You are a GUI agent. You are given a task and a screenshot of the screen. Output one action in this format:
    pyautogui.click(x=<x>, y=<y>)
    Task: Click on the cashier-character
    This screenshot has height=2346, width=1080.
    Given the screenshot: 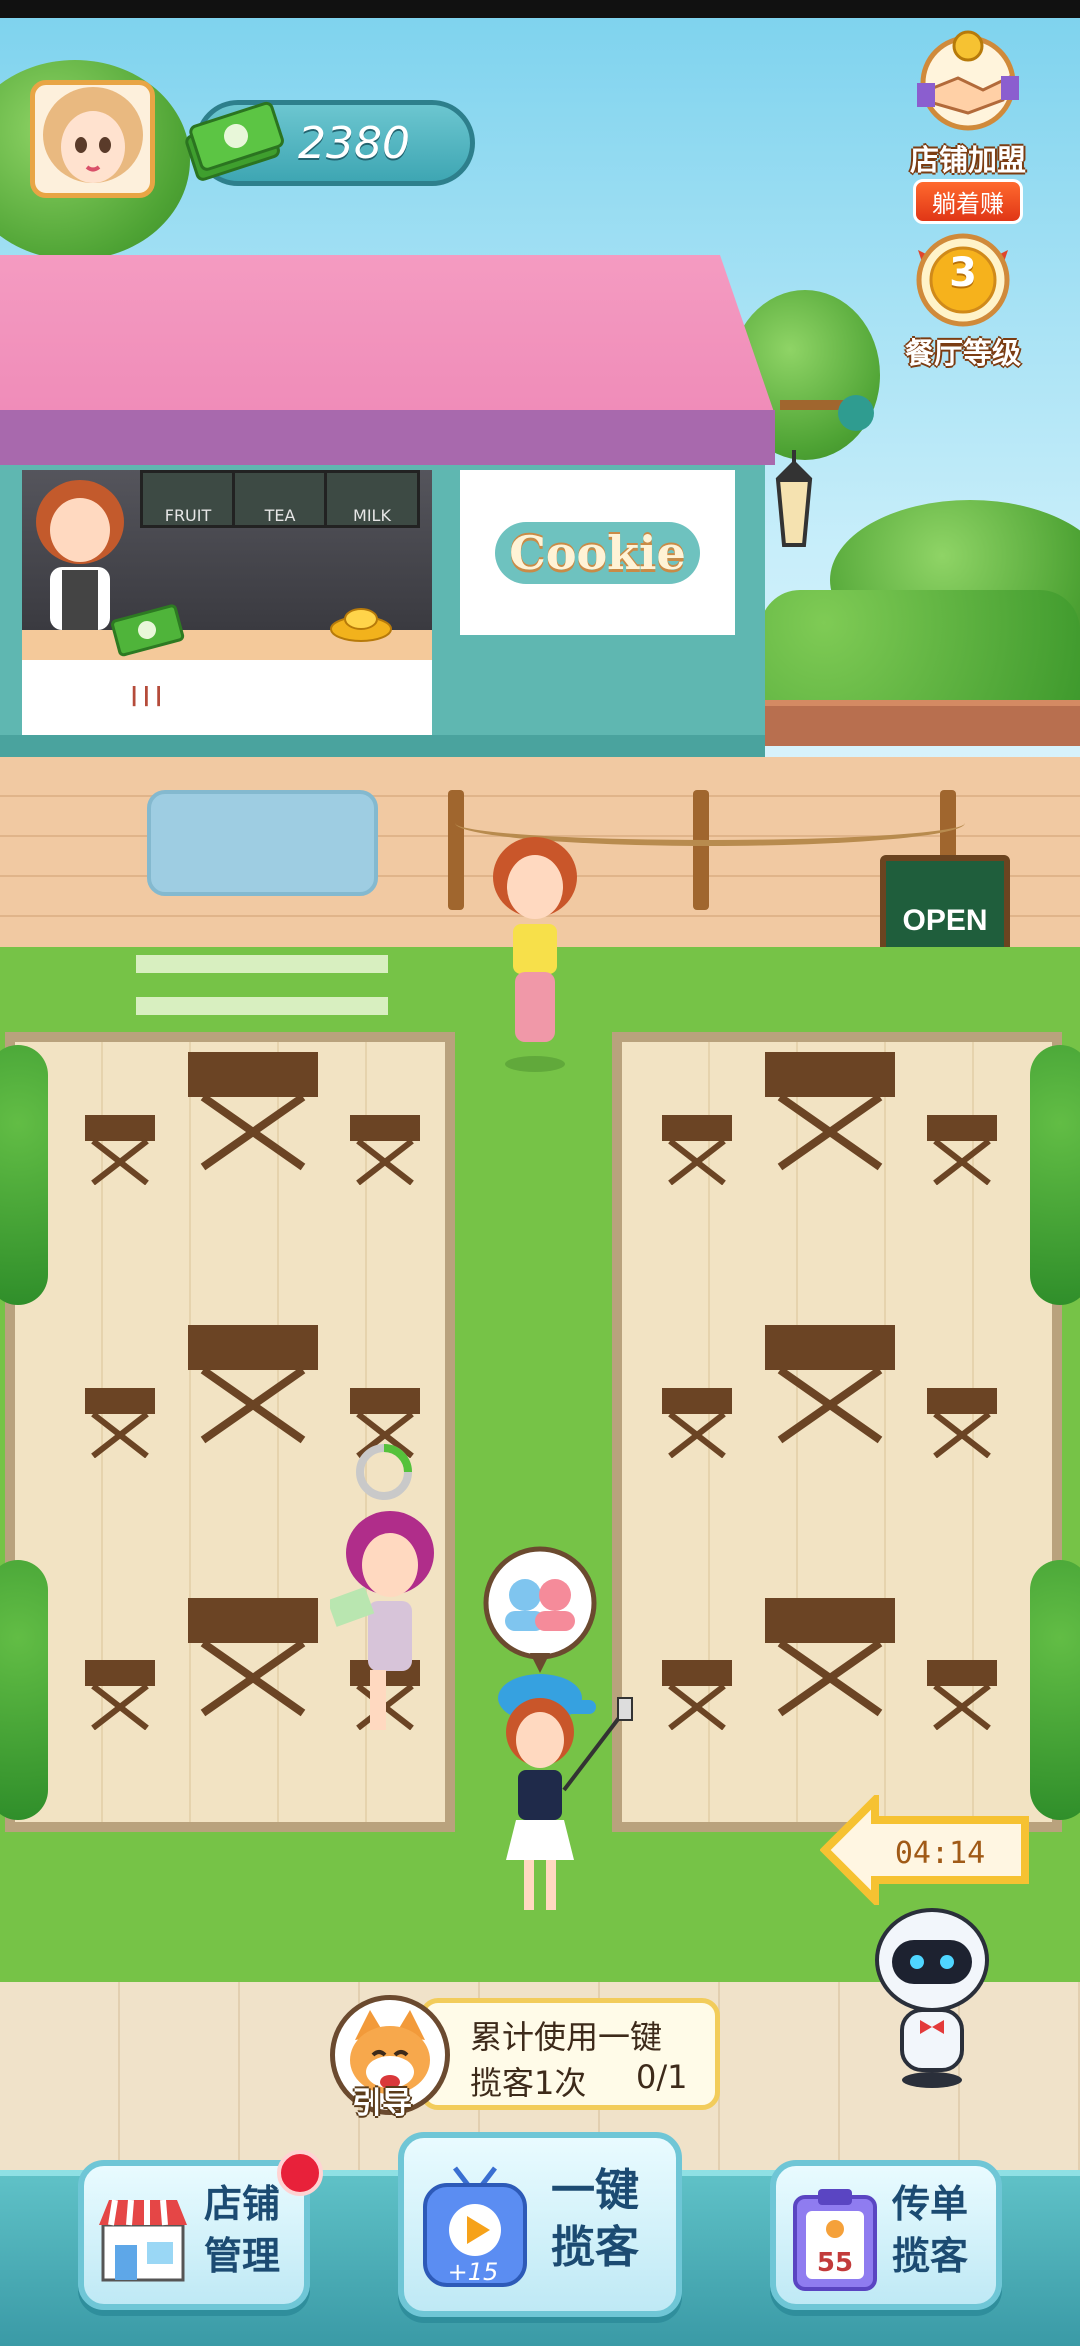 What is the action you would take?
    pyautogui.click(x=80, y=555)
    